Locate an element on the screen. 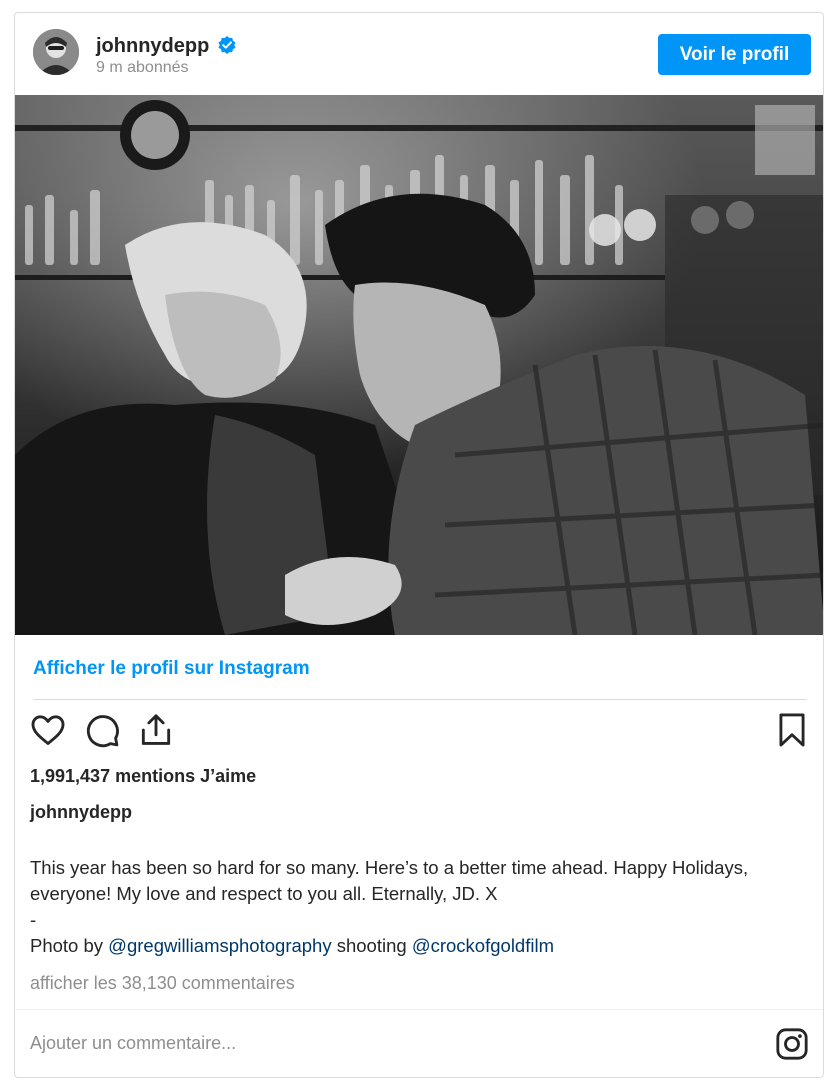  caption-dash: - is located at coordinates (33, 919).